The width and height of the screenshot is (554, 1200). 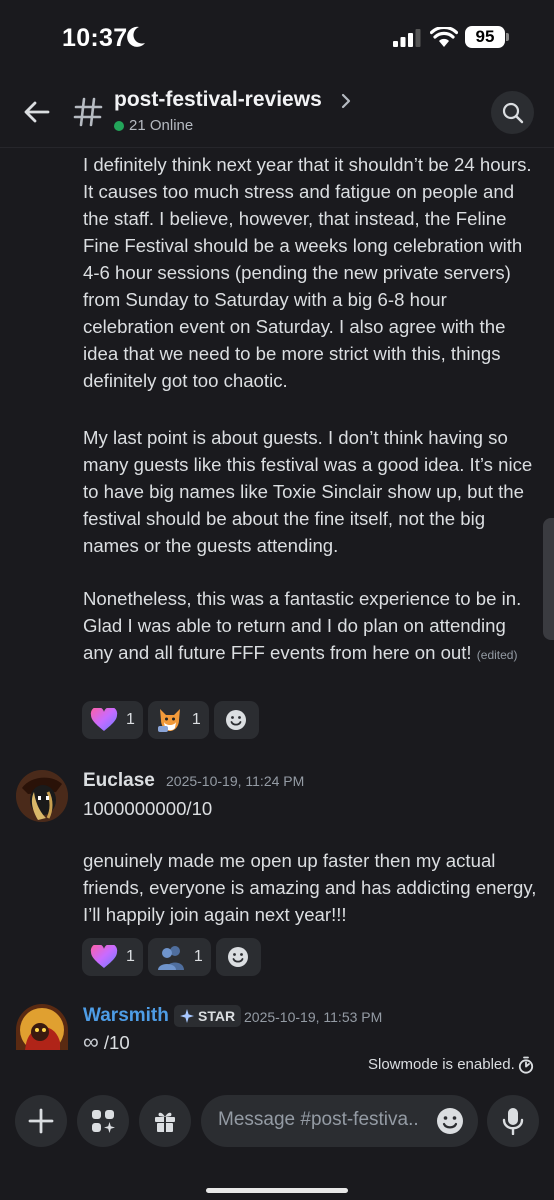 I want to click on emoji-picker-icon, so click(x=450, y=1121).